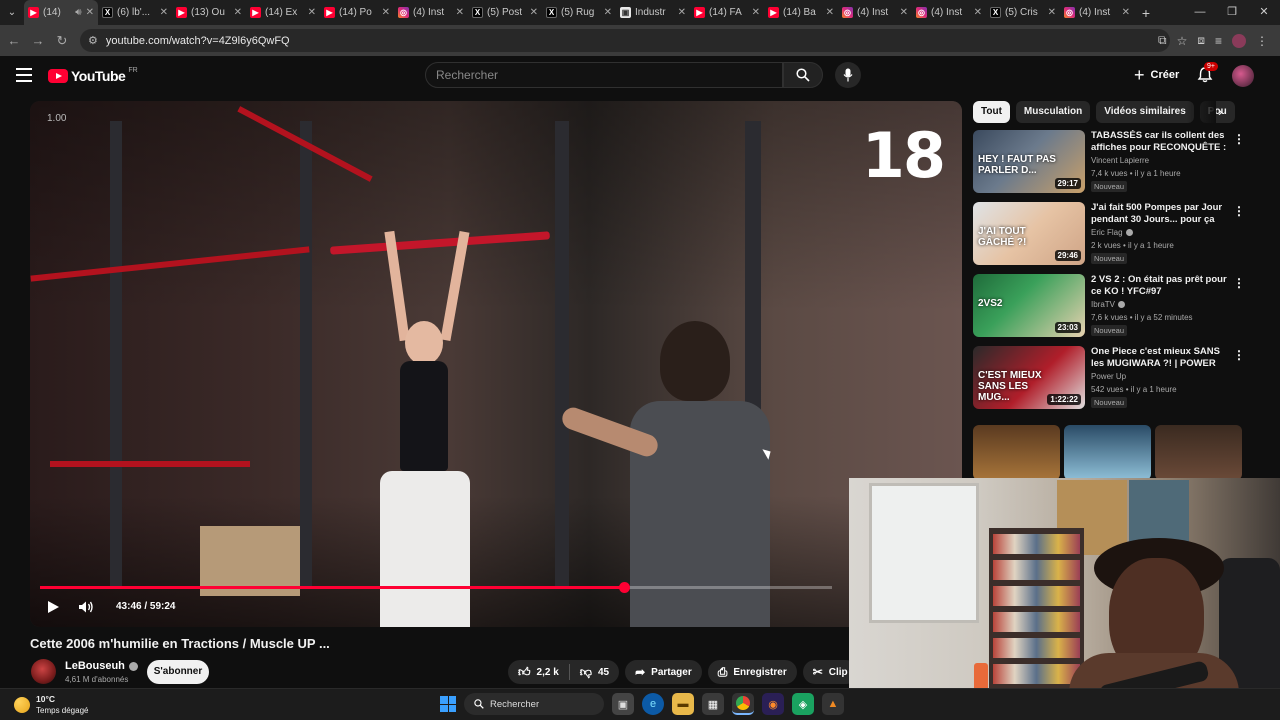 The height and width of the screenshot is (720, 1280). I want to click on voice-search-button, so click(848, 75).